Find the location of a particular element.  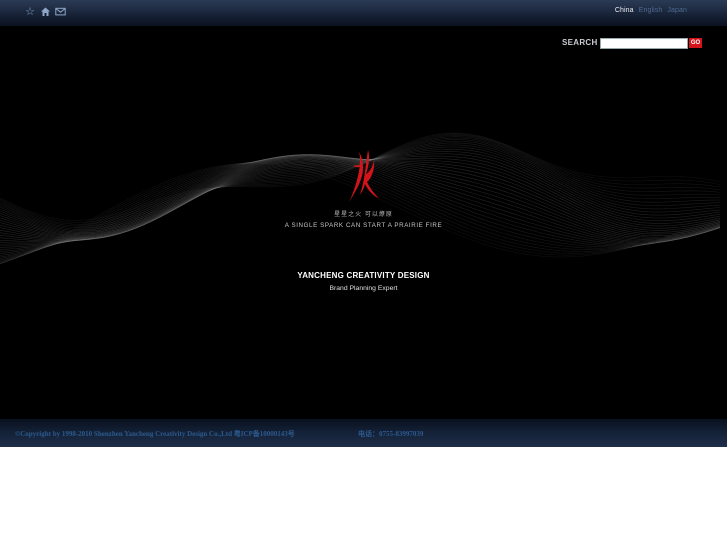

search-input is located at coordinates (644, 43).